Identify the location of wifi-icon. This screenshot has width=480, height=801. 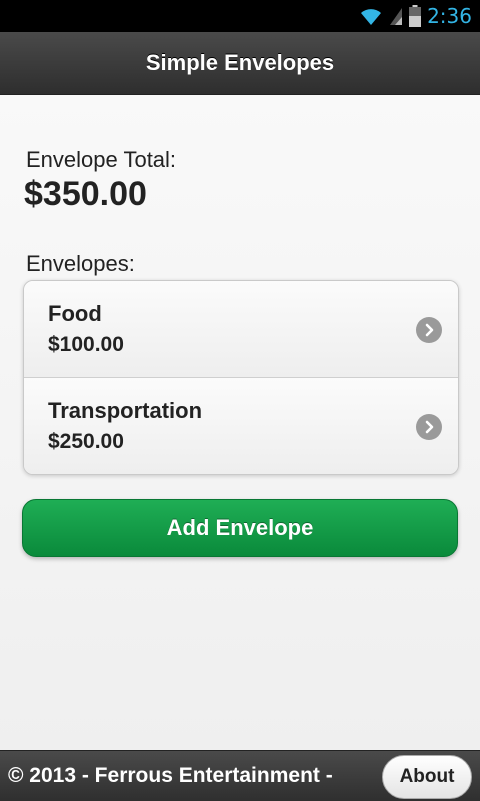
(371, 17).